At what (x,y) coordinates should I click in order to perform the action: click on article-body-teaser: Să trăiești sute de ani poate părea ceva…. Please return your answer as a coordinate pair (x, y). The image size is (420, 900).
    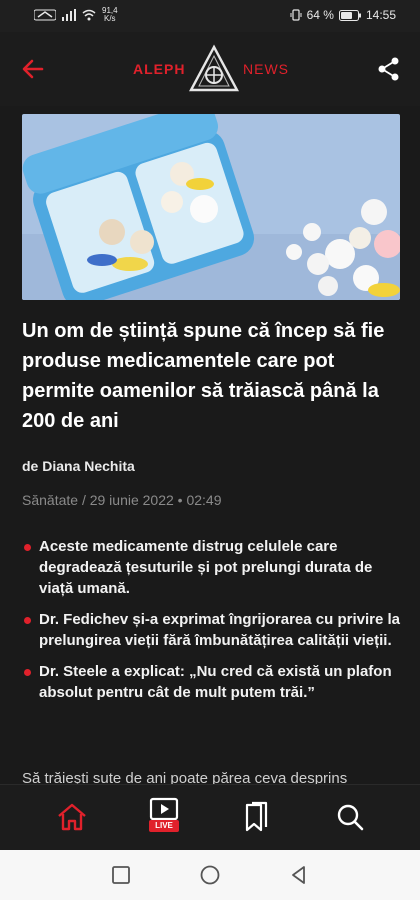
    Looking at the image, I should click on (185, 777).